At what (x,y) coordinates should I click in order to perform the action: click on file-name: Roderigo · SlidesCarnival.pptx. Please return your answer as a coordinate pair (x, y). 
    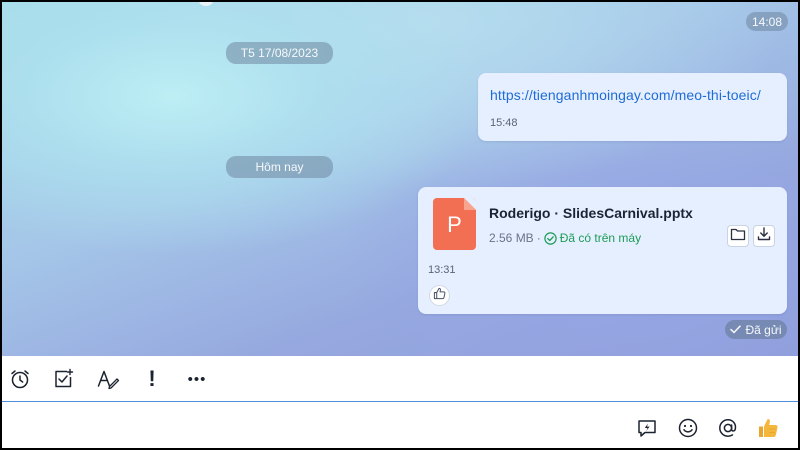
    Looking at the image, I should click on (591, 213).